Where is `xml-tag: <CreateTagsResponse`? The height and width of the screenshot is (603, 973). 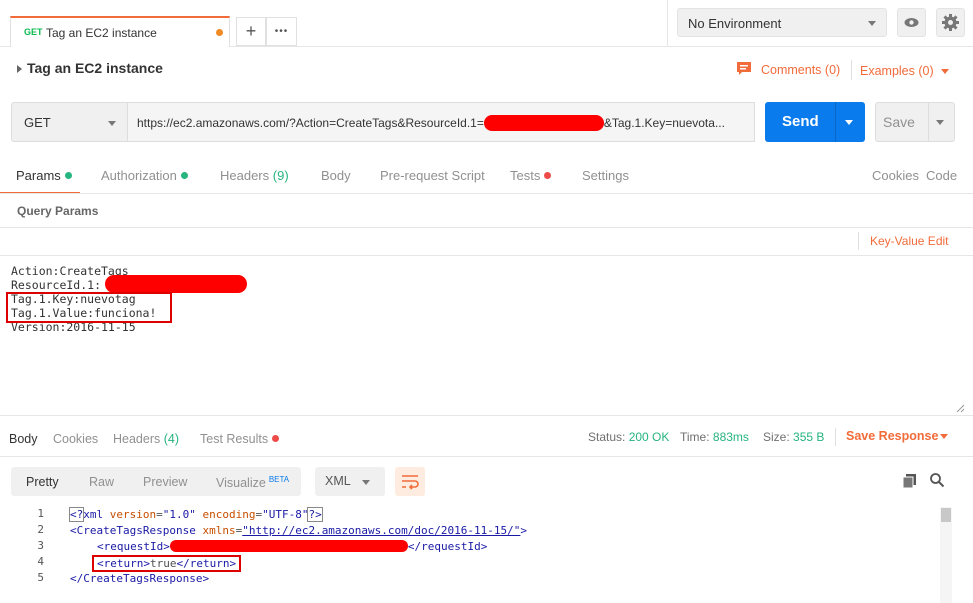
xml-tag: <CreateTagsResponse is located at coordinates (133, 530).